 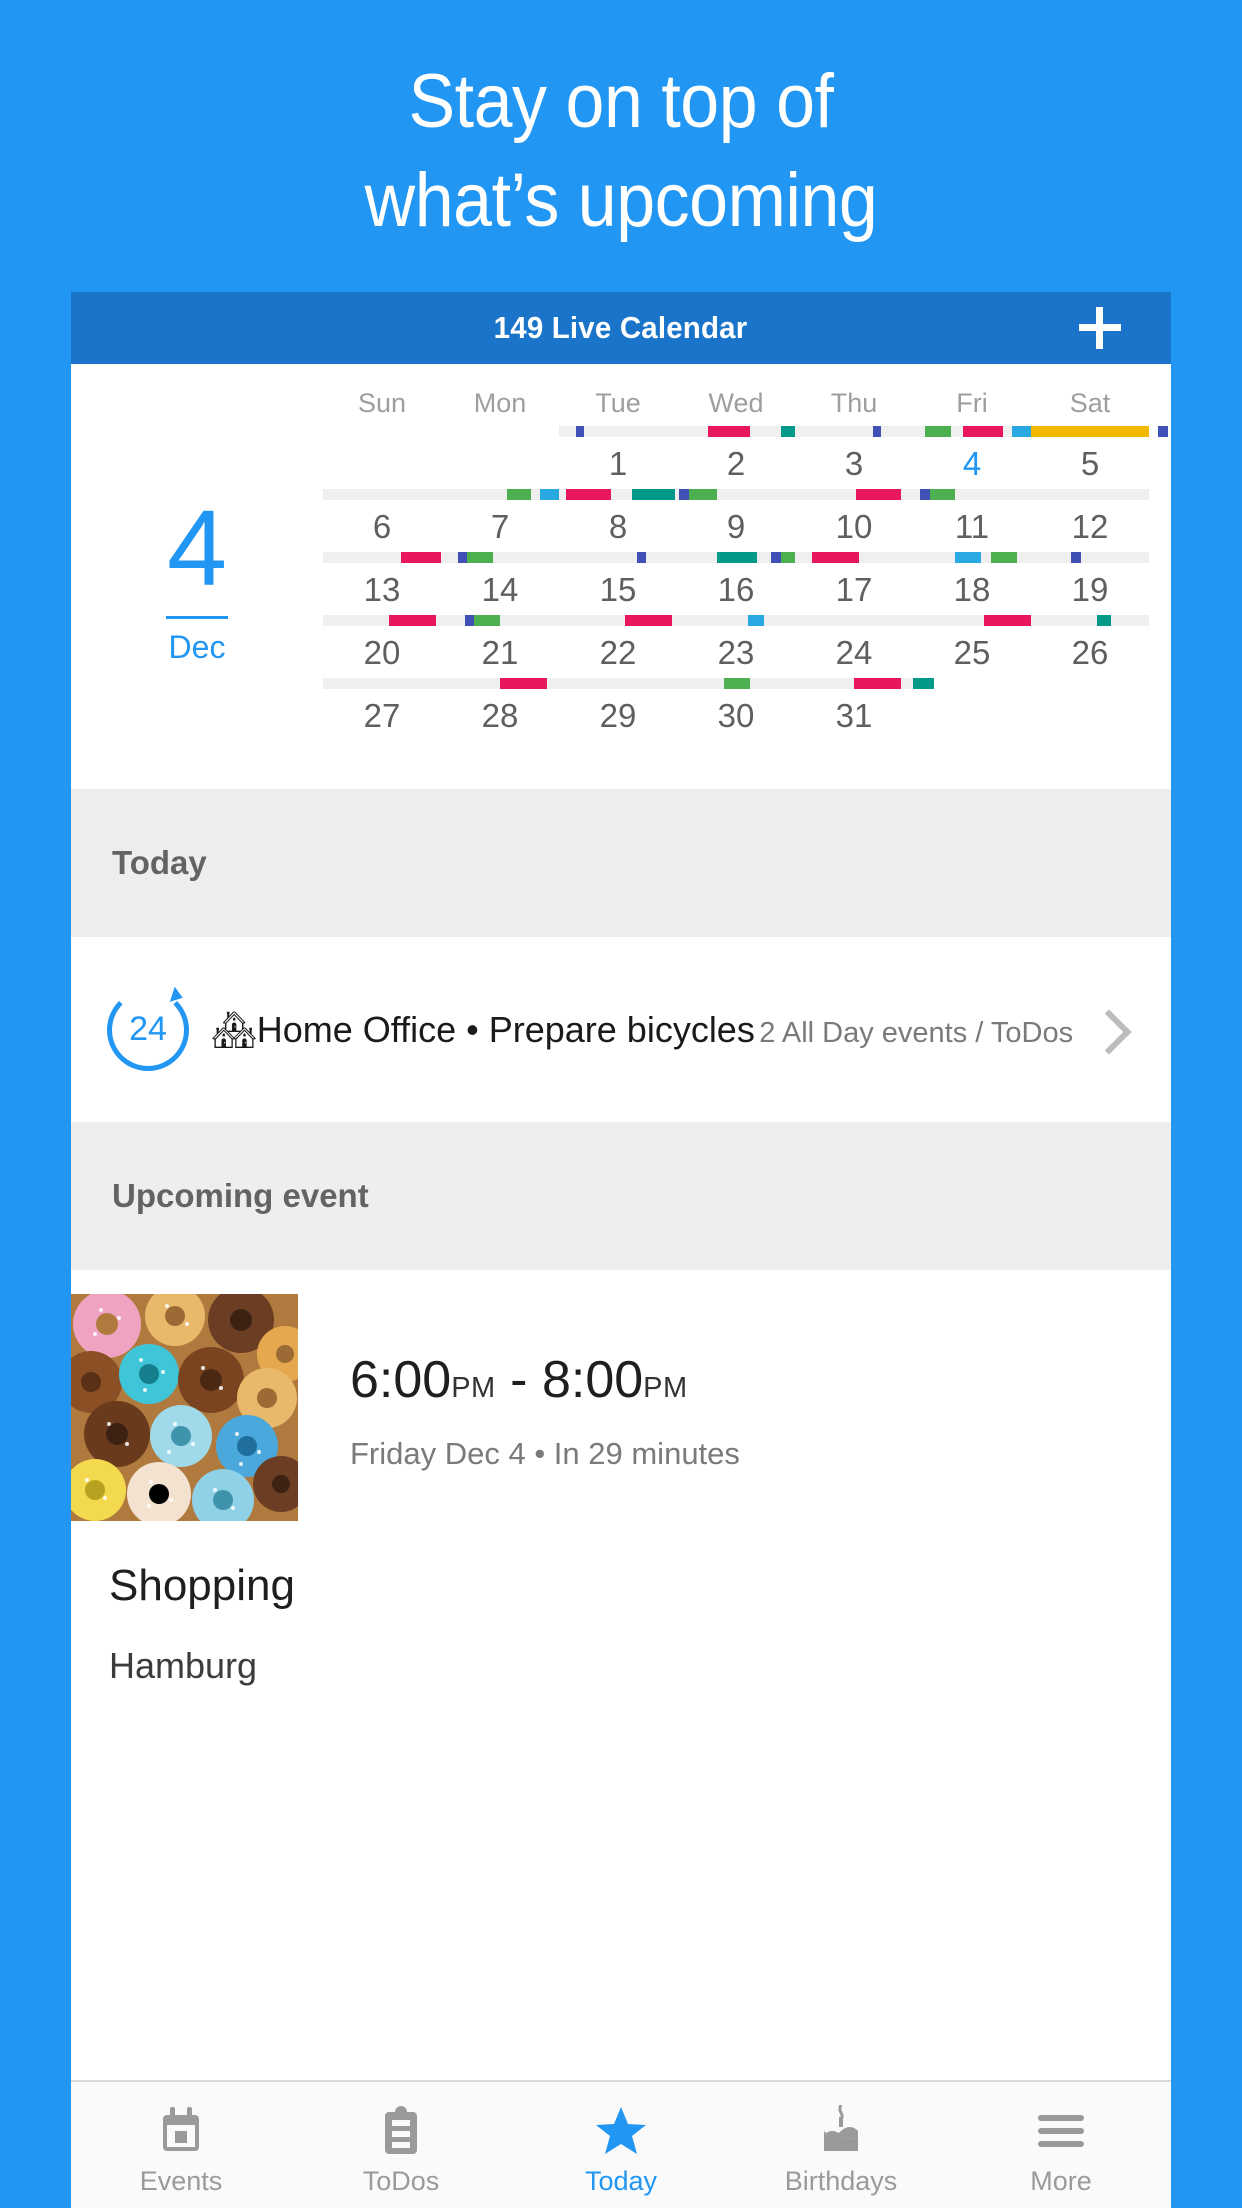 What do you see at coordinates (736, 557) in the screenshot?
I see `event-indicator-row` at bounding box center [736, 557].